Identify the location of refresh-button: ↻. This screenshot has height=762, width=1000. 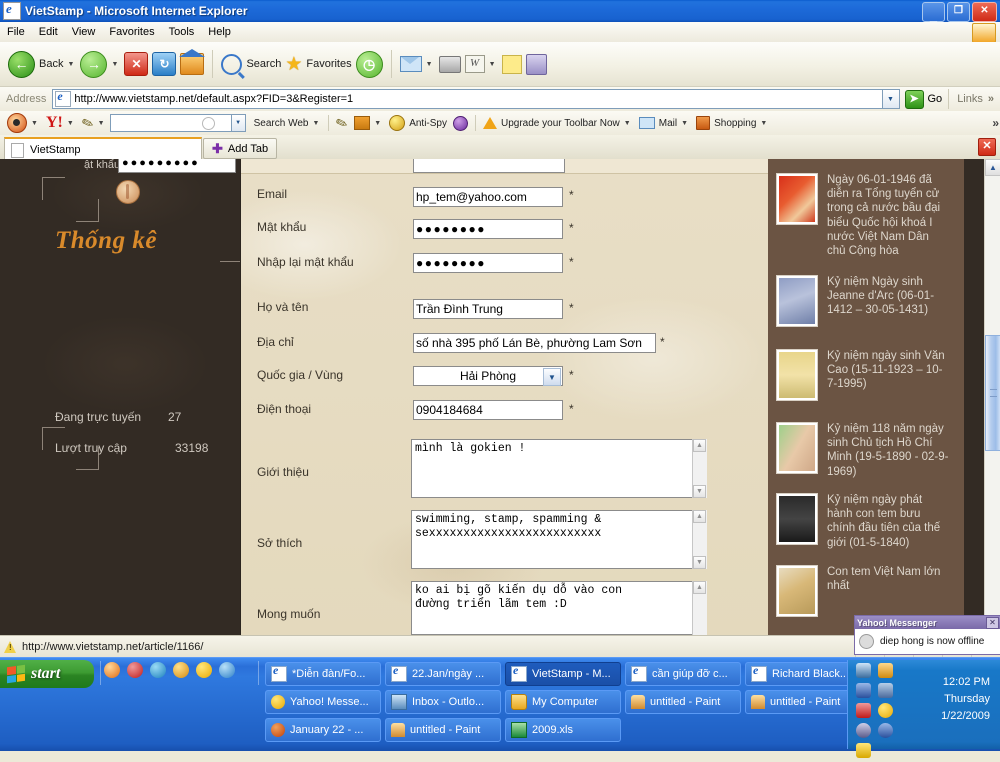
(164, 64).